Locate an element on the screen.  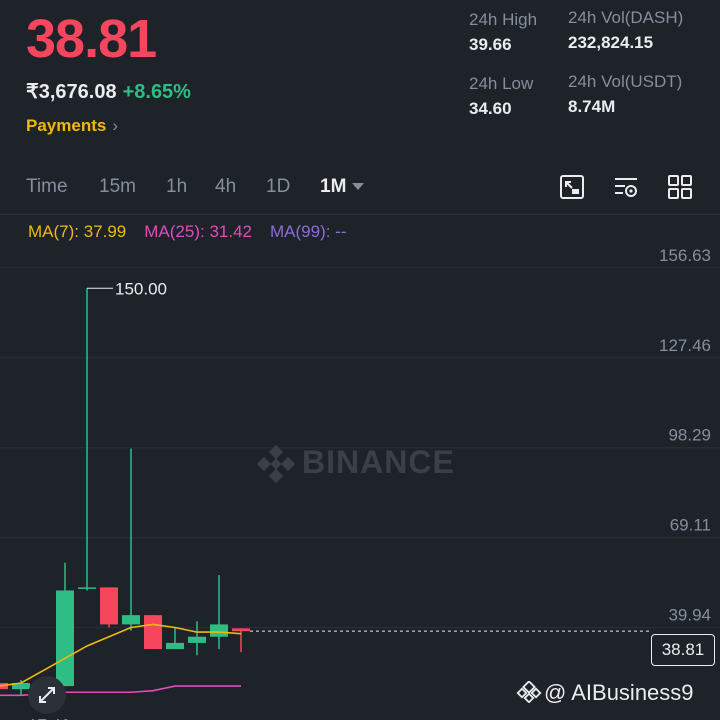
credit-text: @ AIBusiness9 is located at coordinates (619, 692).